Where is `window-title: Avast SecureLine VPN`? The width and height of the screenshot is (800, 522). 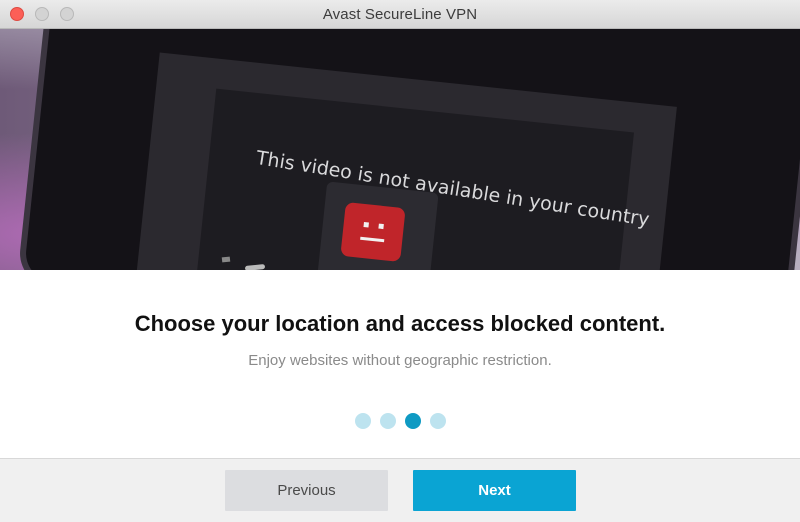
window-title: Avast SecureLine VPN is located at coordinates (400, 14).